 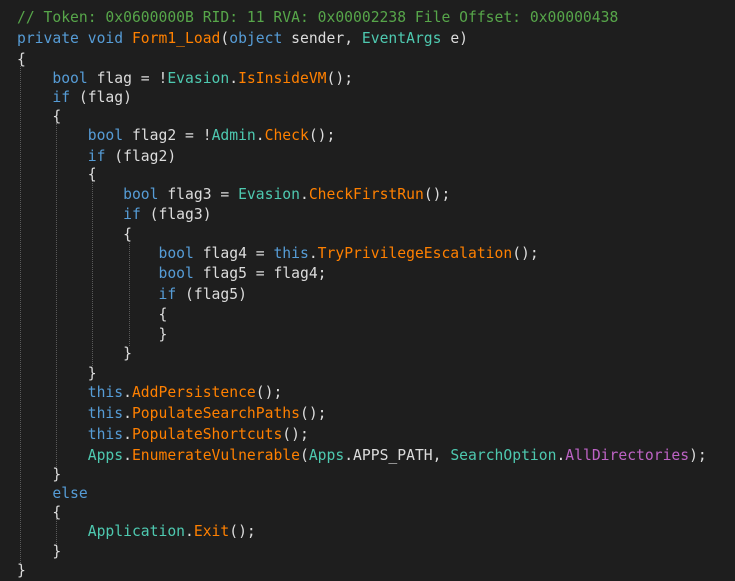 What do you see at coordinates (282, 78) in the screenshot?
I see `code-token-method: IsInsideVM` at bounding box center [282, 78].